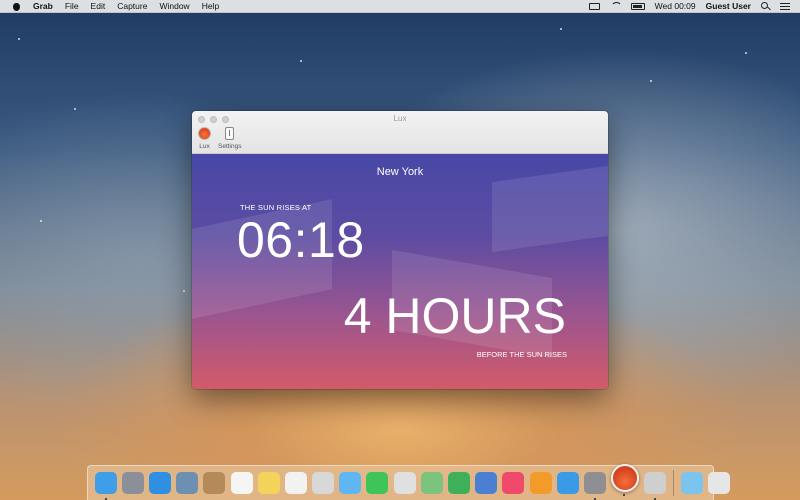 This screenshot has height=500, width=800. What do you see at coordinates (625, 480) in the screenshot?
I see `dock-lux-icon` at bounding box center [625, 480].